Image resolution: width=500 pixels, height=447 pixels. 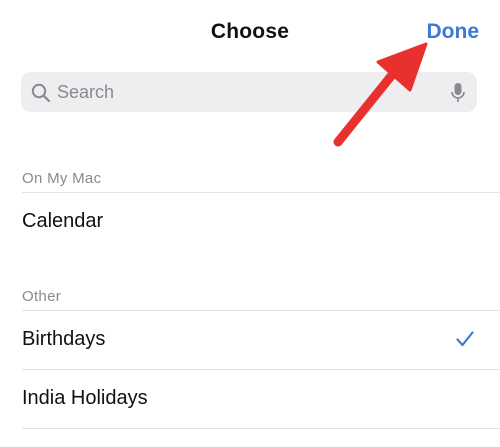 I want to click on search-icon, so click(x=41, y=93).